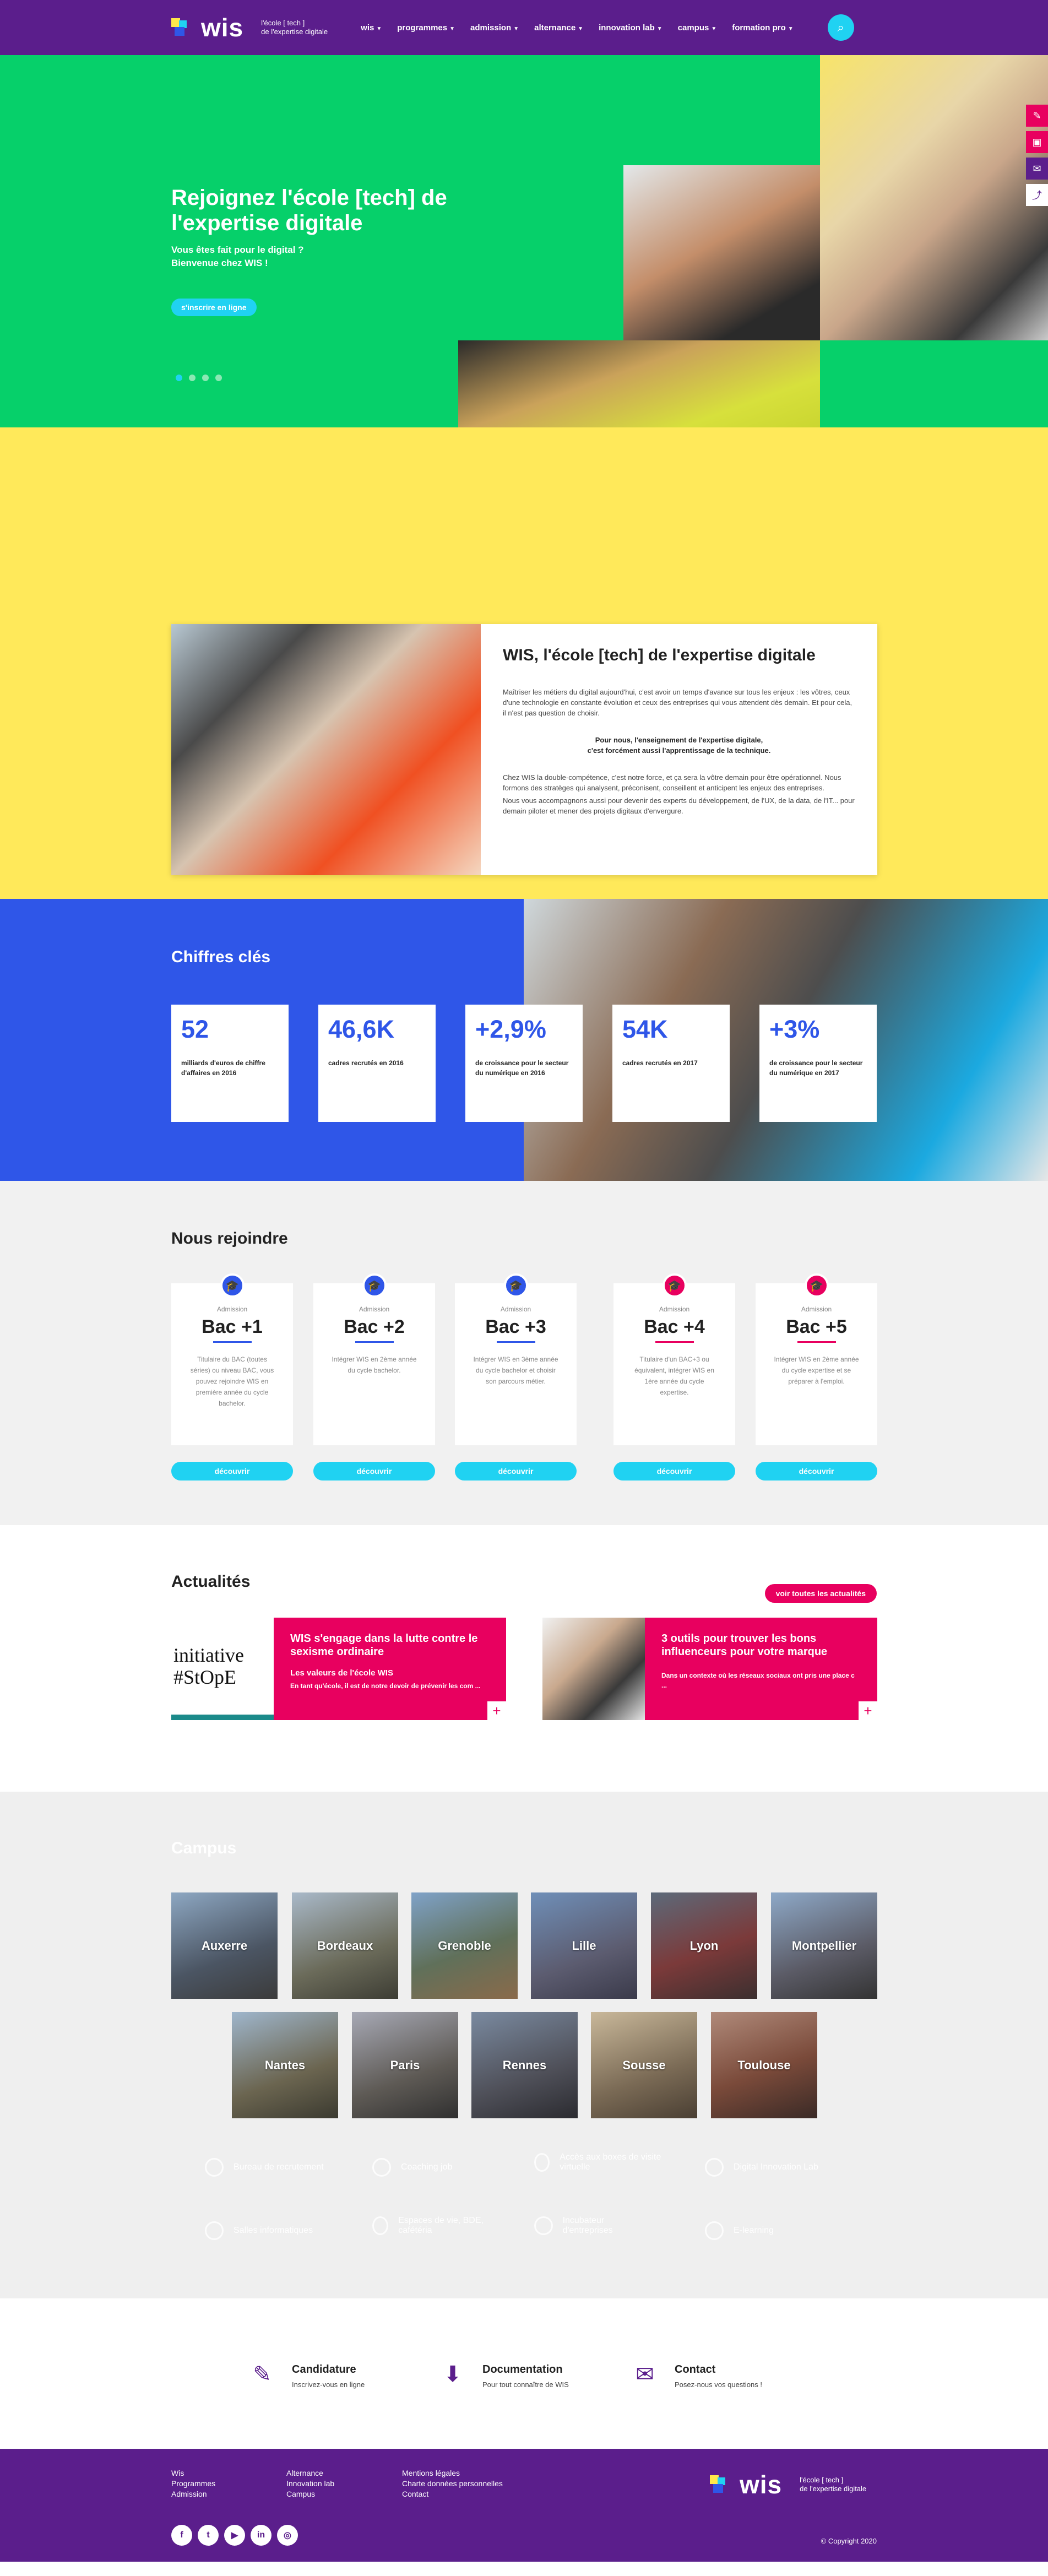 This screenshot has height=2576, width=1048. I want to click on rail-edit-icon: ✎, so click(1037, 116).